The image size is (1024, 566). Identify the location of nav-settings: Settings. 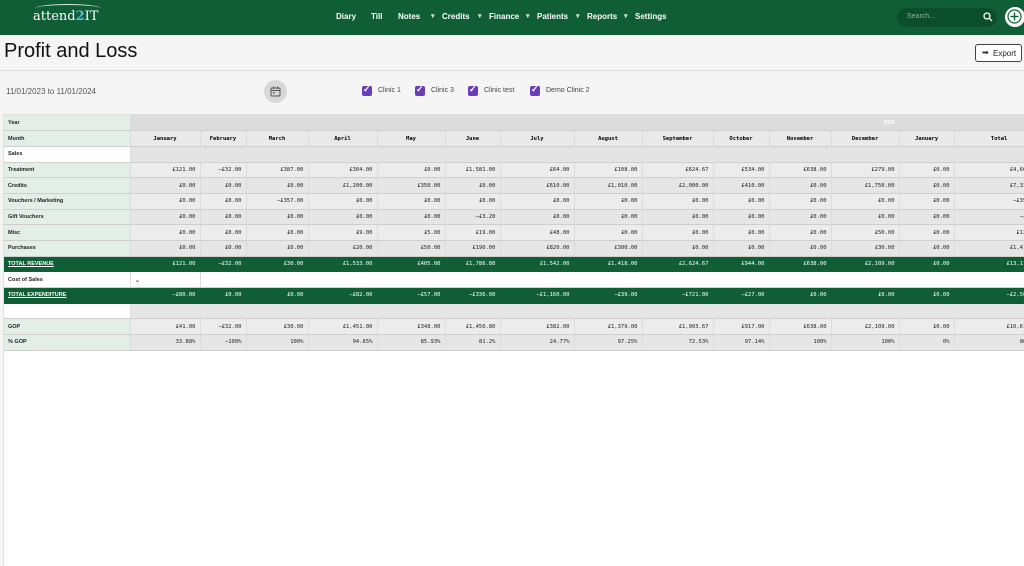
(645, 16).